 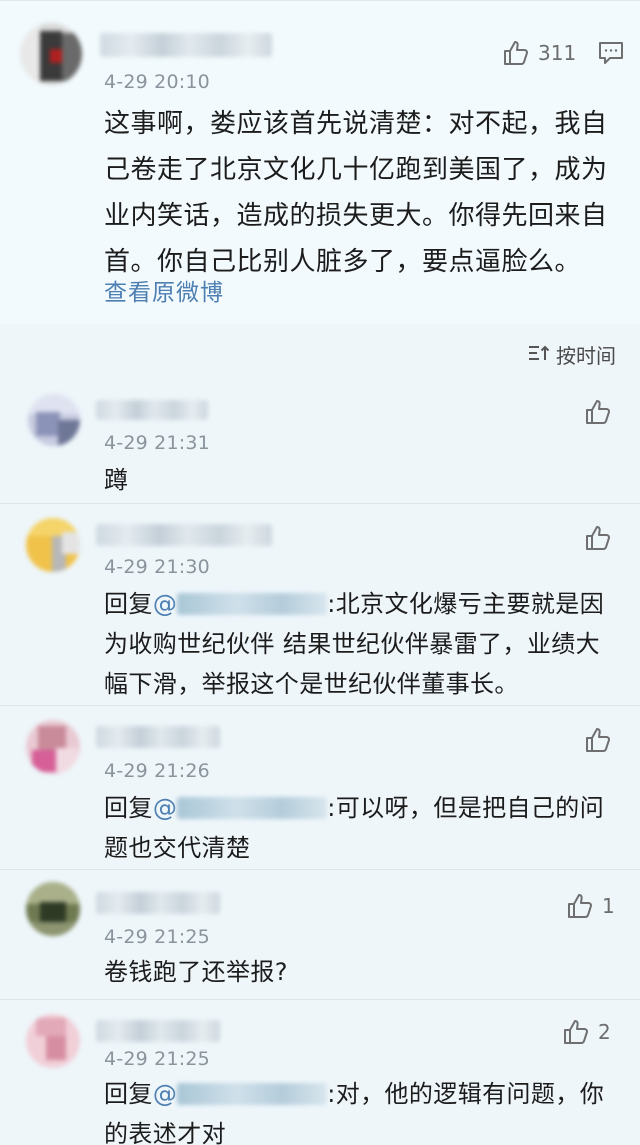 I want to click on comment-text: 蹲, so click(x=116, y=480).